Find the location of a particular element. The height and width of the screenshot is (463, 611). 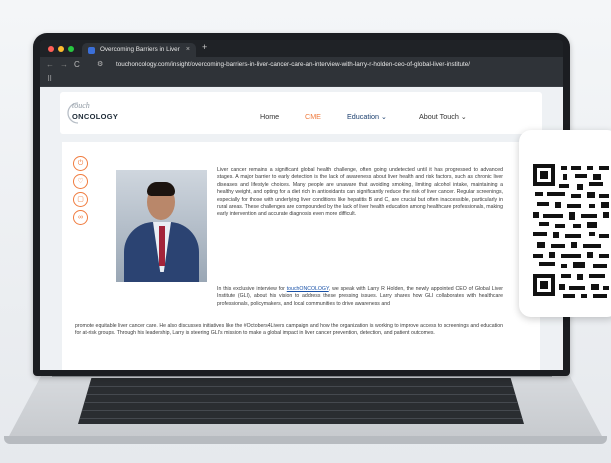

bookmark-icon: ⏻ is located at coordinates (80, 163).